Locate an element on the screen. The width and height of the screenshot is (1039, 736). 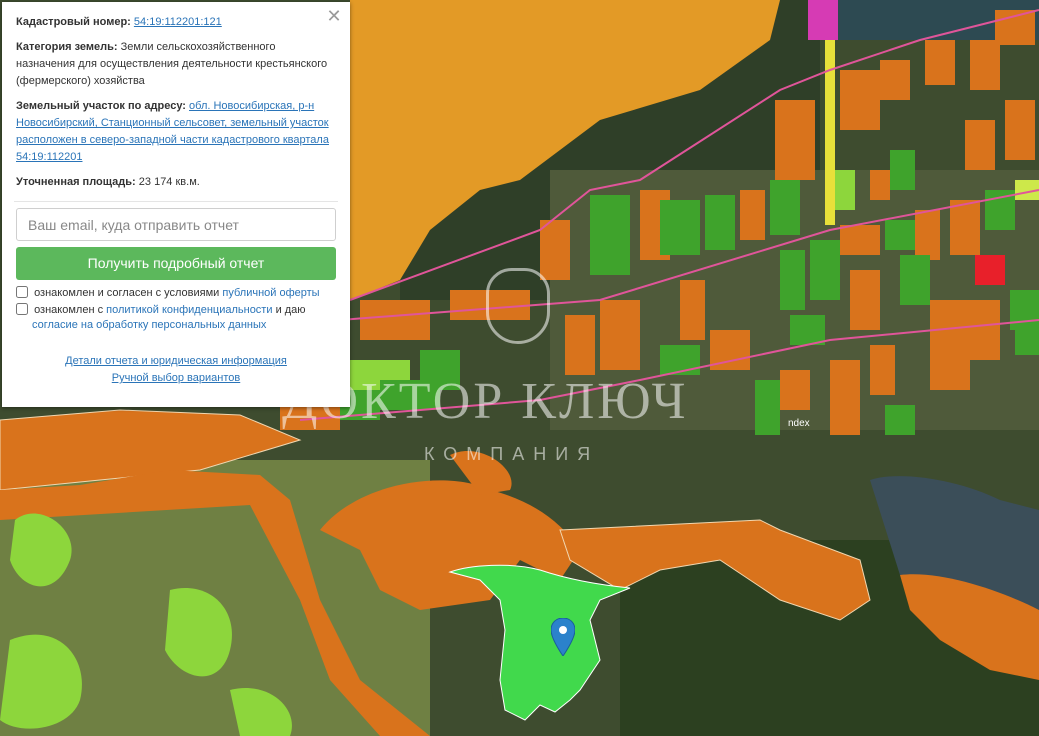
map-pin-icon is located at coordinates (563, 637).